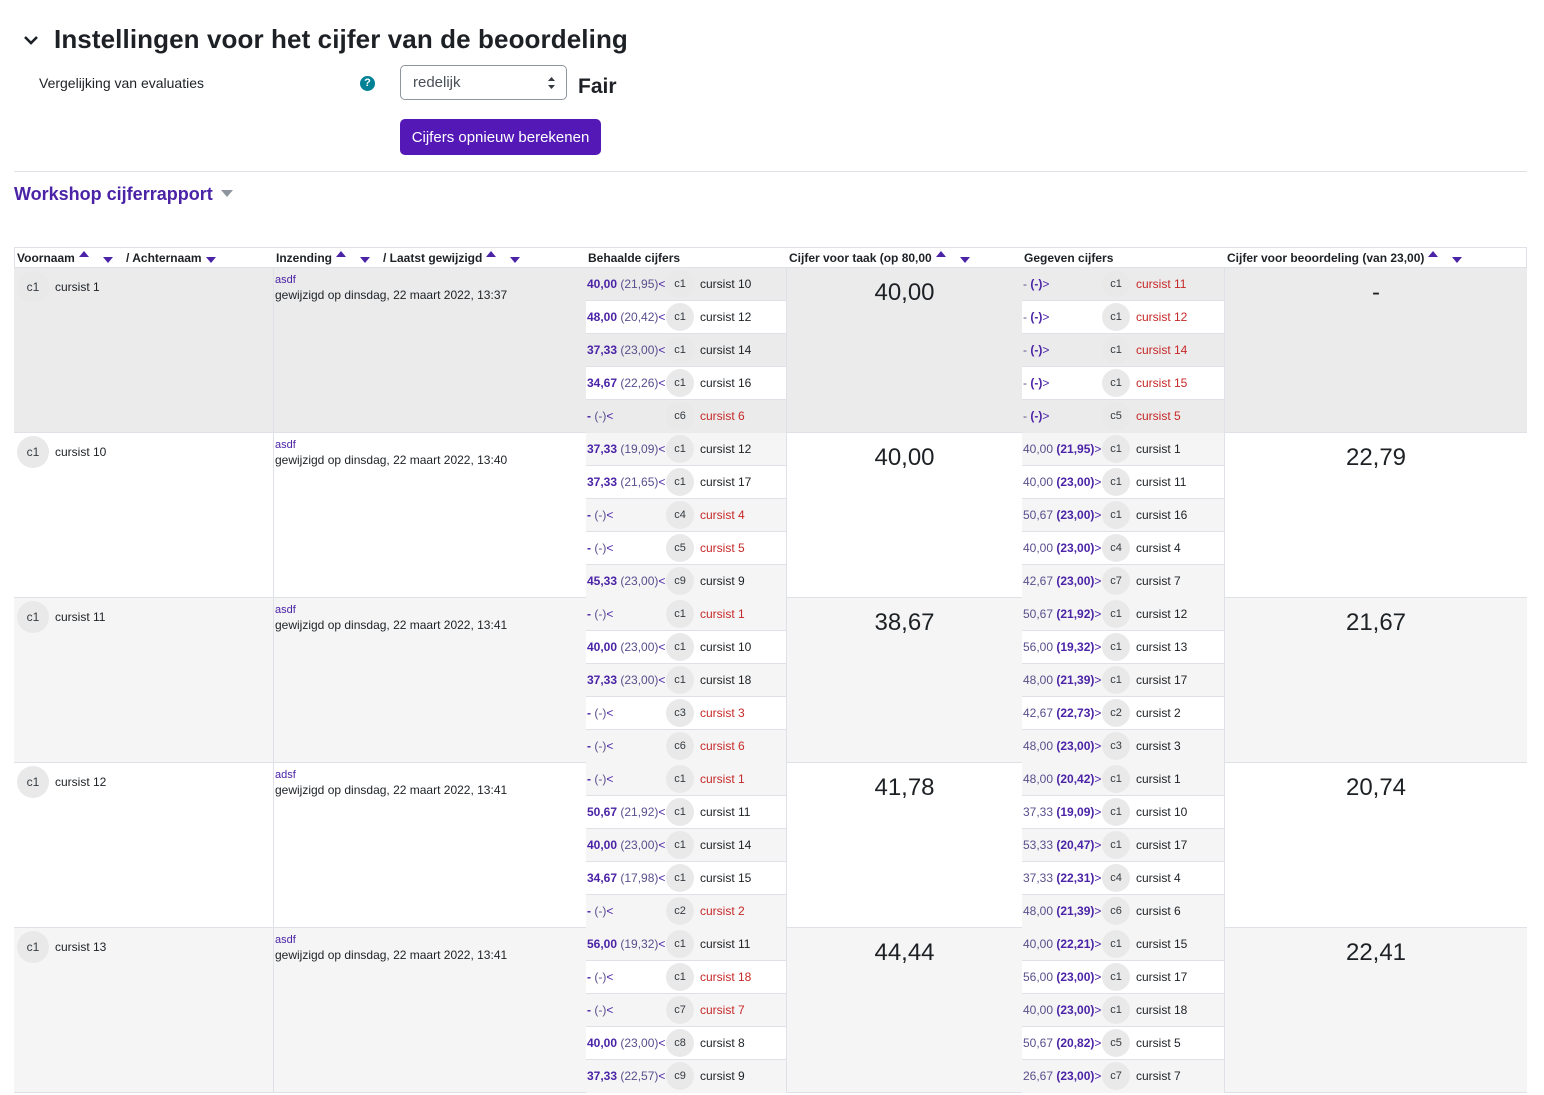 This screenshot has height=1095, width=1544. What do you see at coordinates (80, 452) in the screenshot?
I see `student-name: cursist 10` at bounding box center [80, 452].